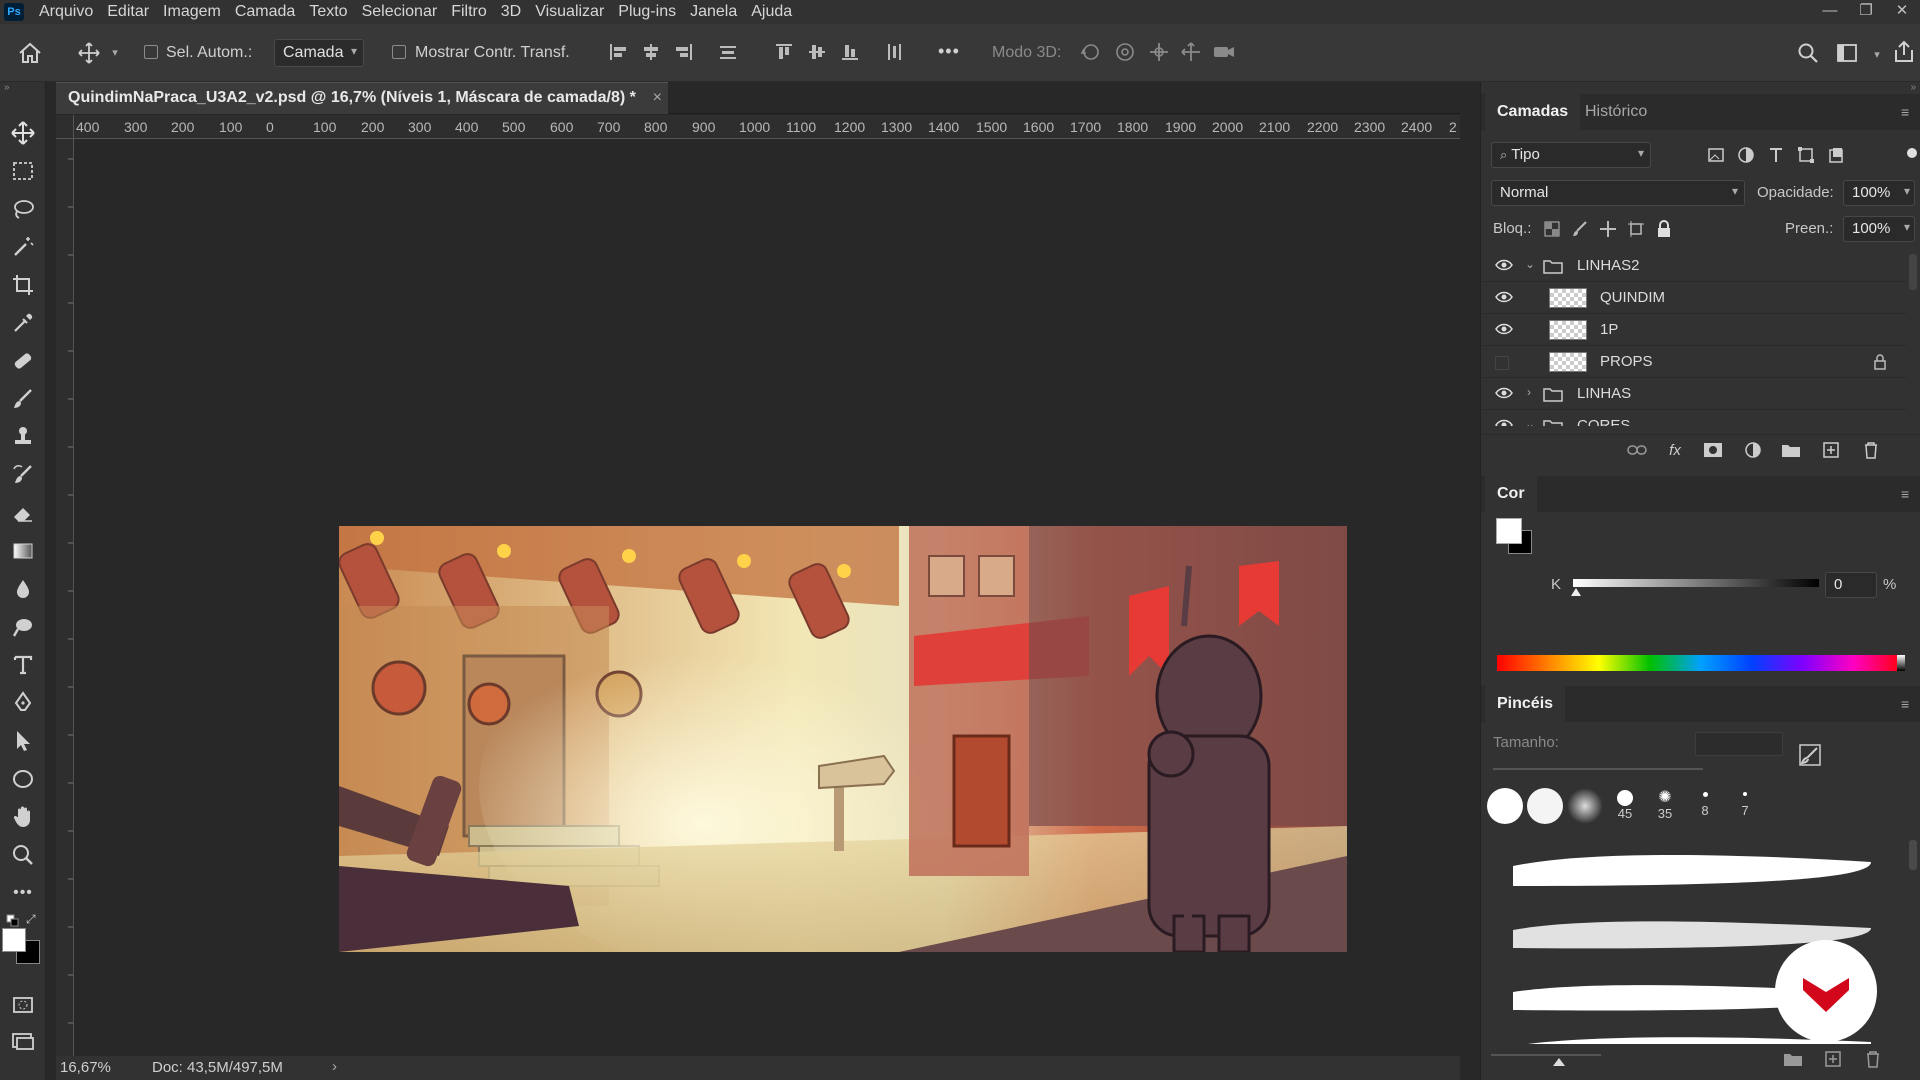 The height and width of the screenshot is (1080, 1920). What do you see at coordinates (1625, 809) in the screenshot?
I see `brush-preset-45: 45` at bounding box center [1625, 809].